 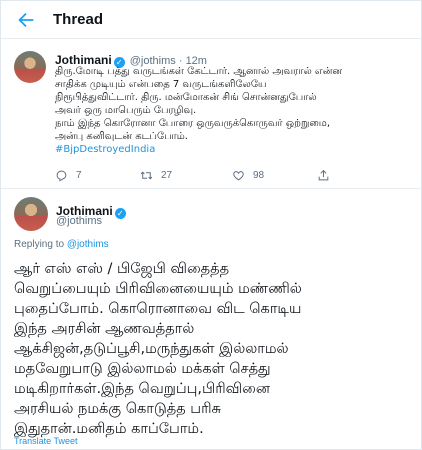 I want to click on tweet-line: வெறுப்பையும் பிரிவினையையும் மண்ணில், so click(x=158, y=289).